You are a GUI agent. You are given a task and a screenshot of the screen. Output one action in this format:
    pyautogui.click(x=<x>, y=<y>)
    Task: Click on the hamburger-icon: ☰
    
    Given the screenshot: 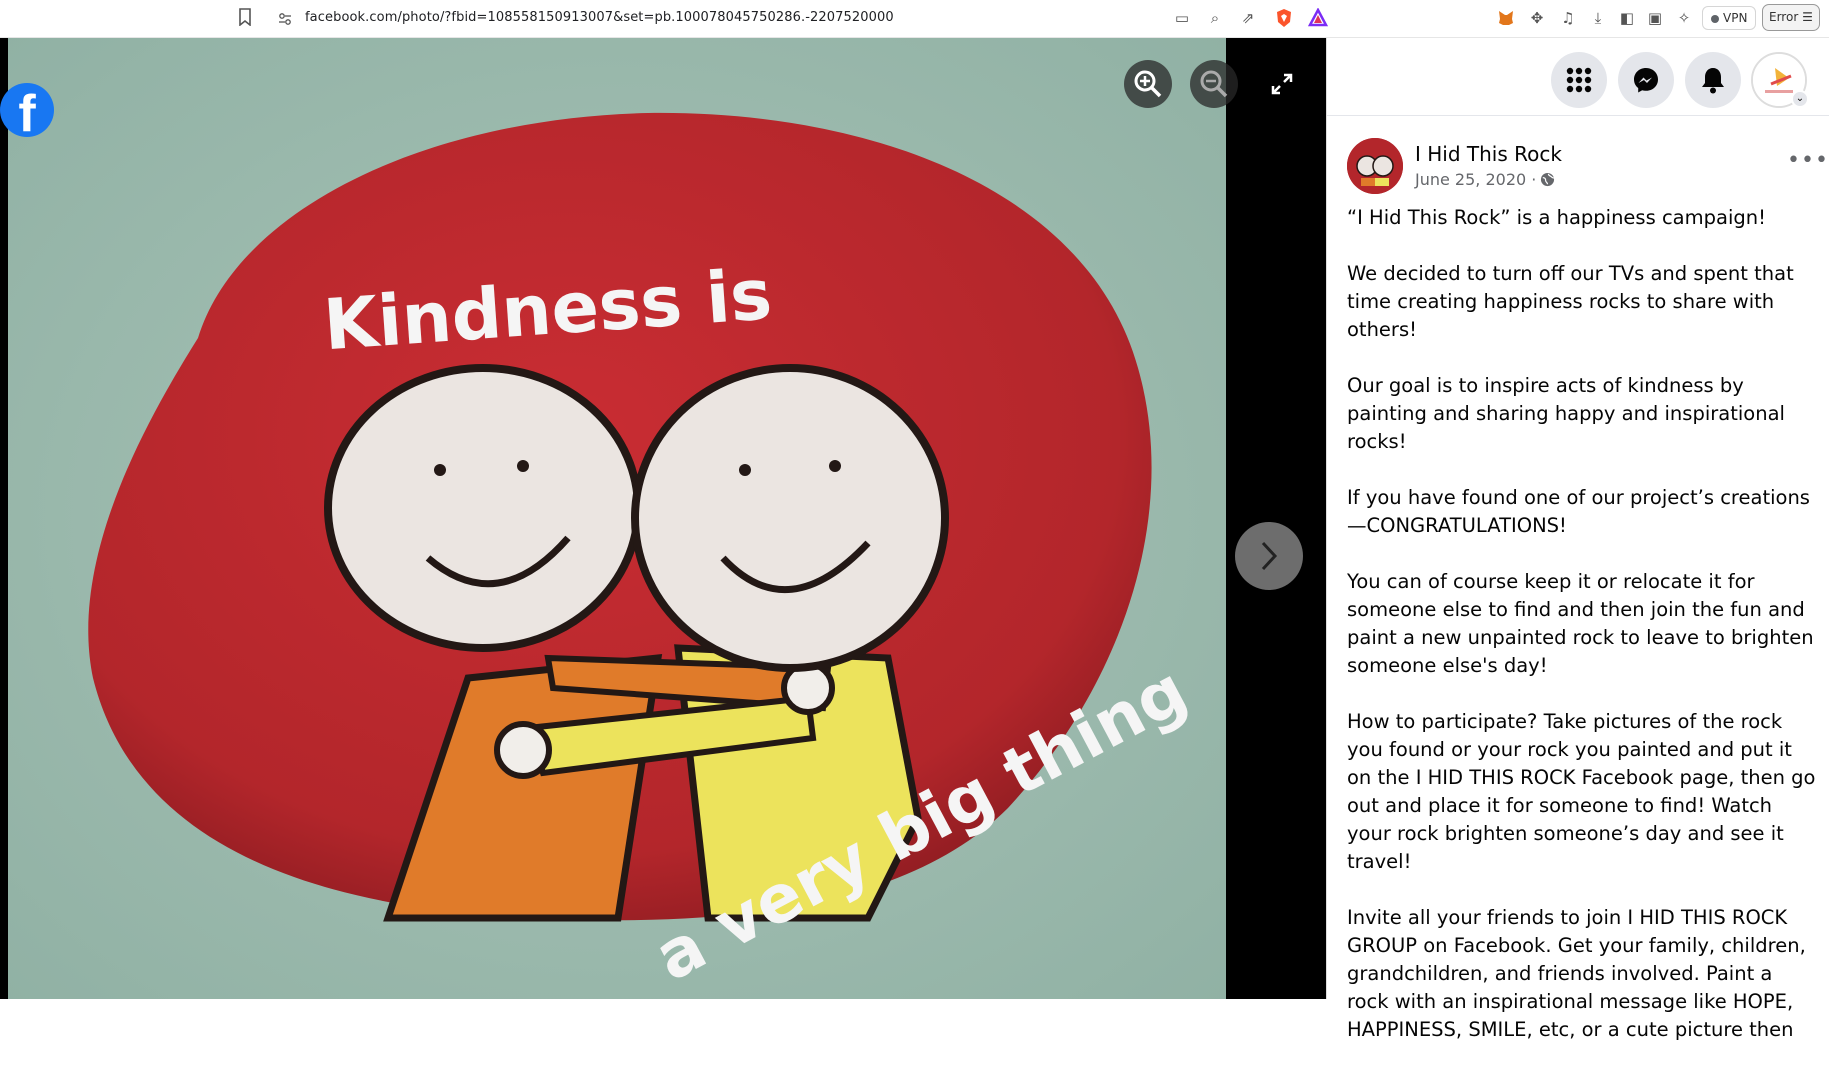 What is the action you would take?
    pyautogui.click(x=1807, y=17)
    